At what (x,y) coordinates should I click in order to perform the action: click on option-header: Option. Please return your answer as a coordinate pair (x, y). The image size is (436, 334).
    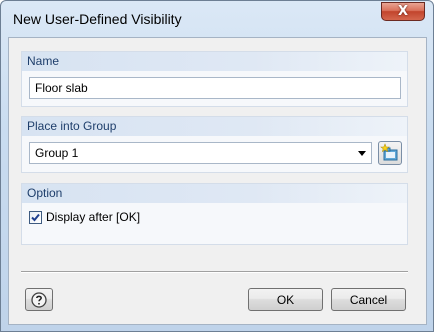
    Looking at the image, I should click on (214, 193).